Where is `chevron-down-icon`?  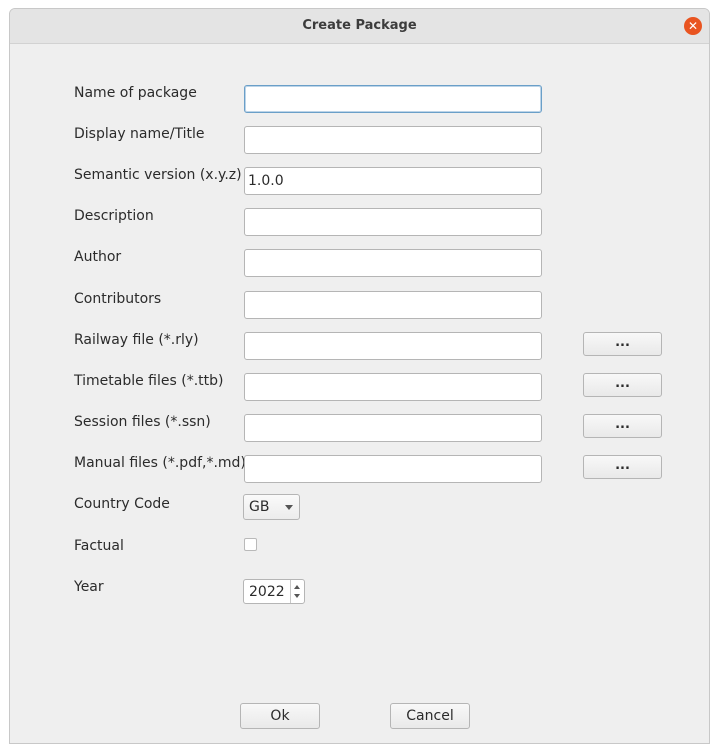 chevron-down-icon is located at coordinates (289, 507).